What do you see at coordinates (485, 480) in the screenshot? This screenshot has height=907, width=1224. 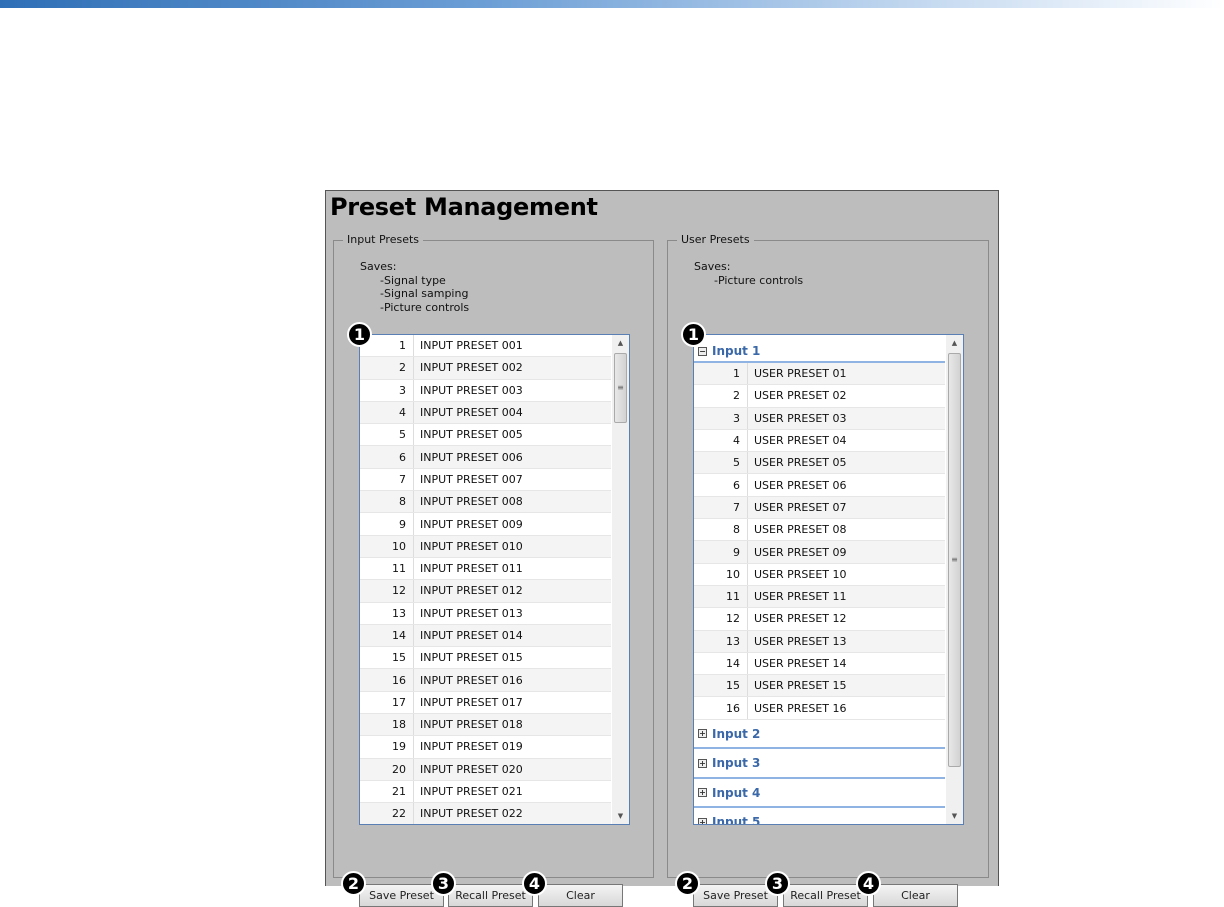 I see `preset-row: 7 INPUT PRESET 007` at bounding box center [485, 480].